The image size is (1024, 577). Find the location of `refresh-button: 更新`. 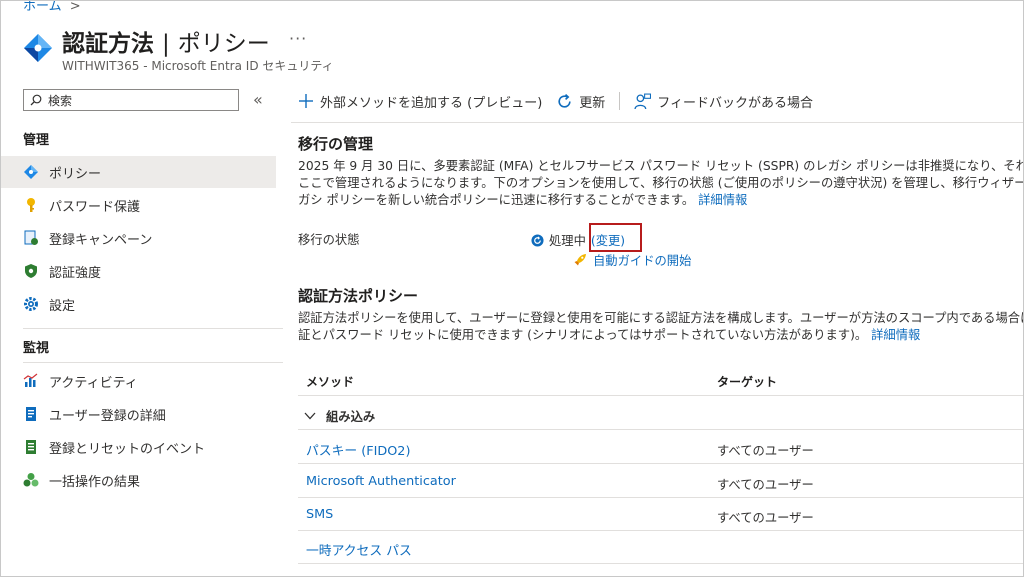

refresh-button: 更新 is located at coordinates (580, 101).